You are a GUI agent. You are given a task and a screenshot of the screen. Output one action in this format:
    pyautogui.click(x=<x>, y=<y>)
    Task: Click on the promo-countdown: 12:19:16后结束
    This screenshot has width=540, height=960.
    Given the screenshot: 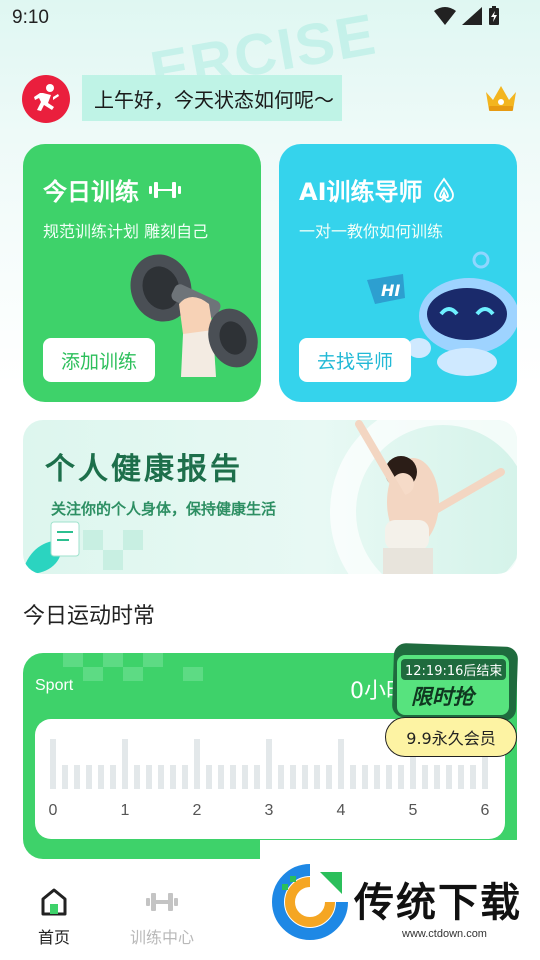 What is the action you would take?
    pyautogui.click(x=454, y=669)
    